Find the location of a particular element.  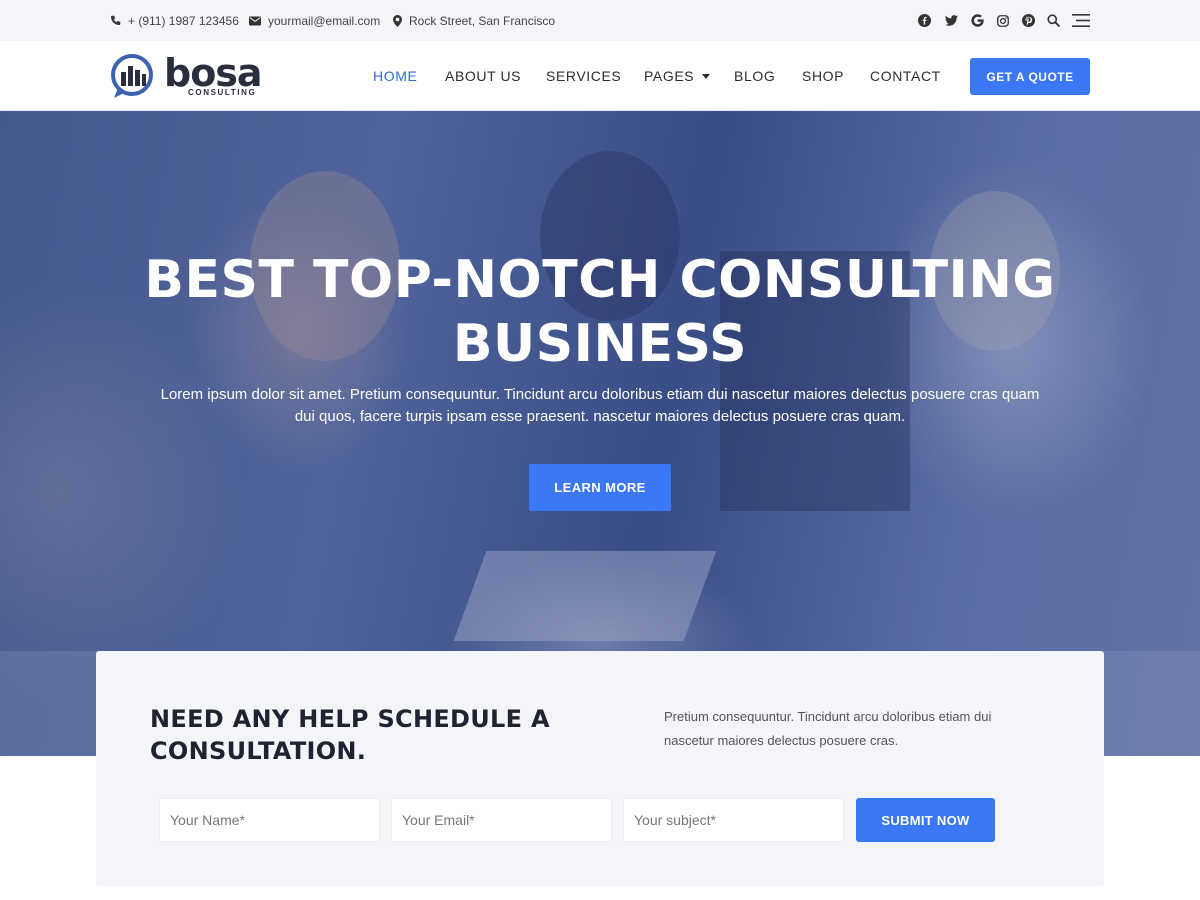

get-a-quote-button: GET A QUOTE is located at coordinates (1030, 76).